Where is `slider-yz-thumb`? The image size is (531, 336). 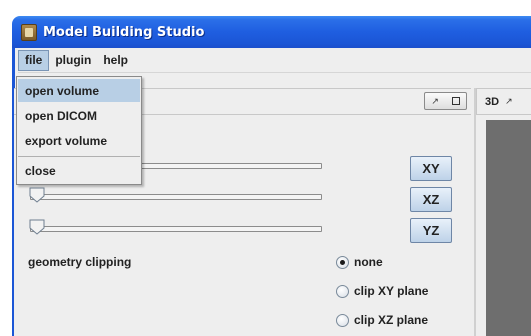 slider-yz-thumb is located at coordinates (37, 227).